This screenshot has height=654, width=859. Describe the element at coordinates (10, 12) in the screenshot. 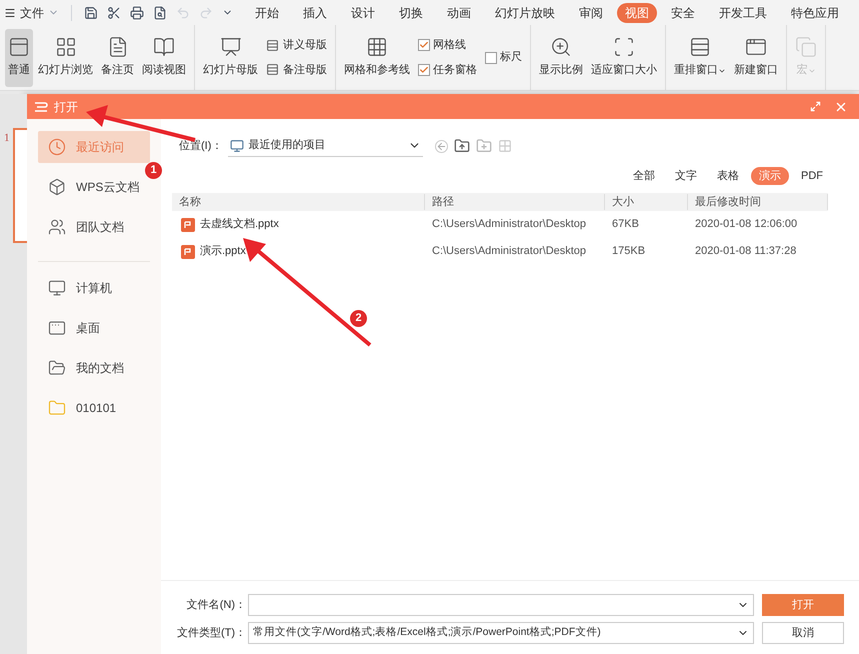

I see `menu-icon` at that location.